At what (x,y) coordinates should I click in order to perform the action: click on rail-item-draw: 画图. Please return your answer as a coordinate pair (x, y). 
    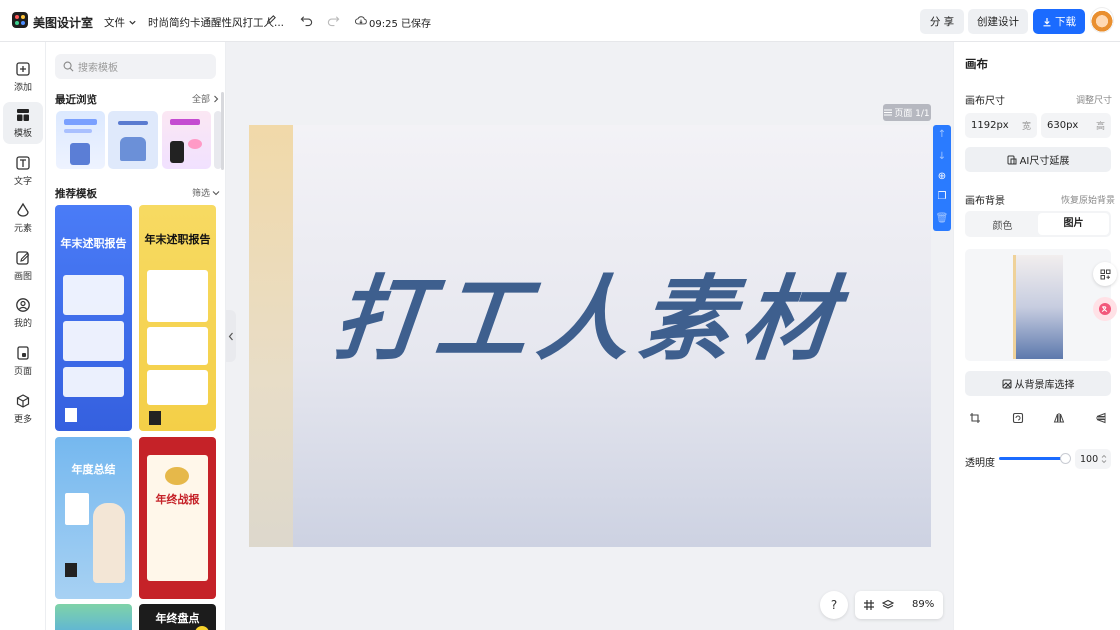
    Looking at the image, I should click on (23, 266).